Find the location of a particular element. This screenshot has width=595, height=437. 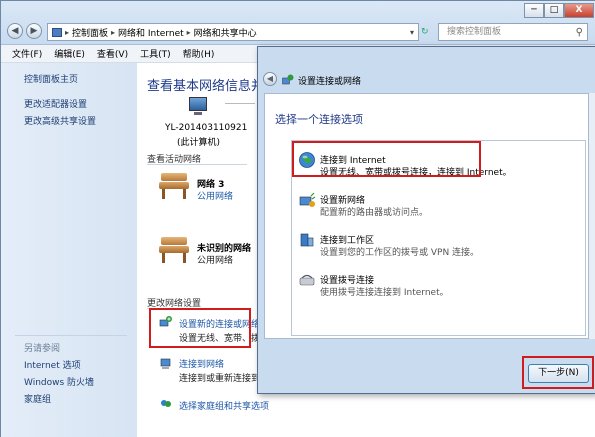

option-setup-new-network: 设置新网络 配置新的路由器或访问点。 is located at coordinates (438, 208).